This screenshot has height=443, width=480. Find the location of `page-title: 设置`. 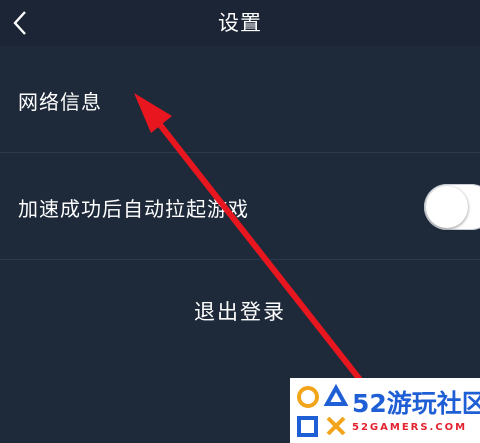

page-title: 设置 is located at coordinates (240, 23).